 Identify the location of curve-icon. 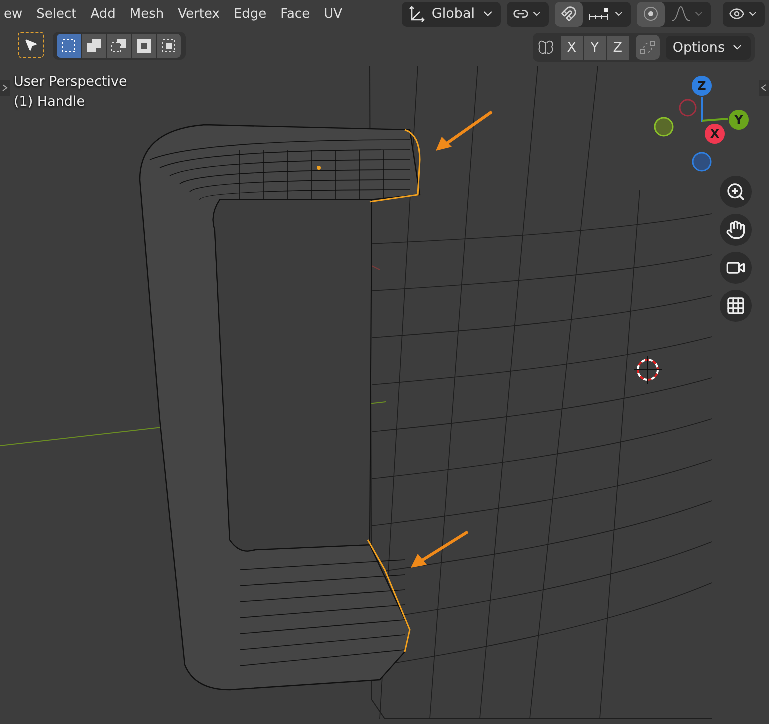
(681, 14).